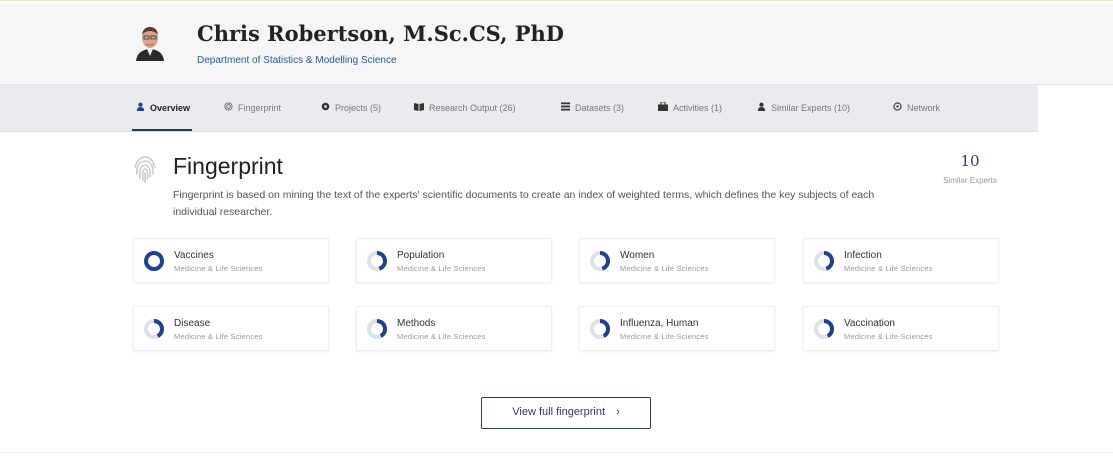 This screenshot has width=1113, height=456. I want to click on tab-activities: Activities (1), so click(689, 108).